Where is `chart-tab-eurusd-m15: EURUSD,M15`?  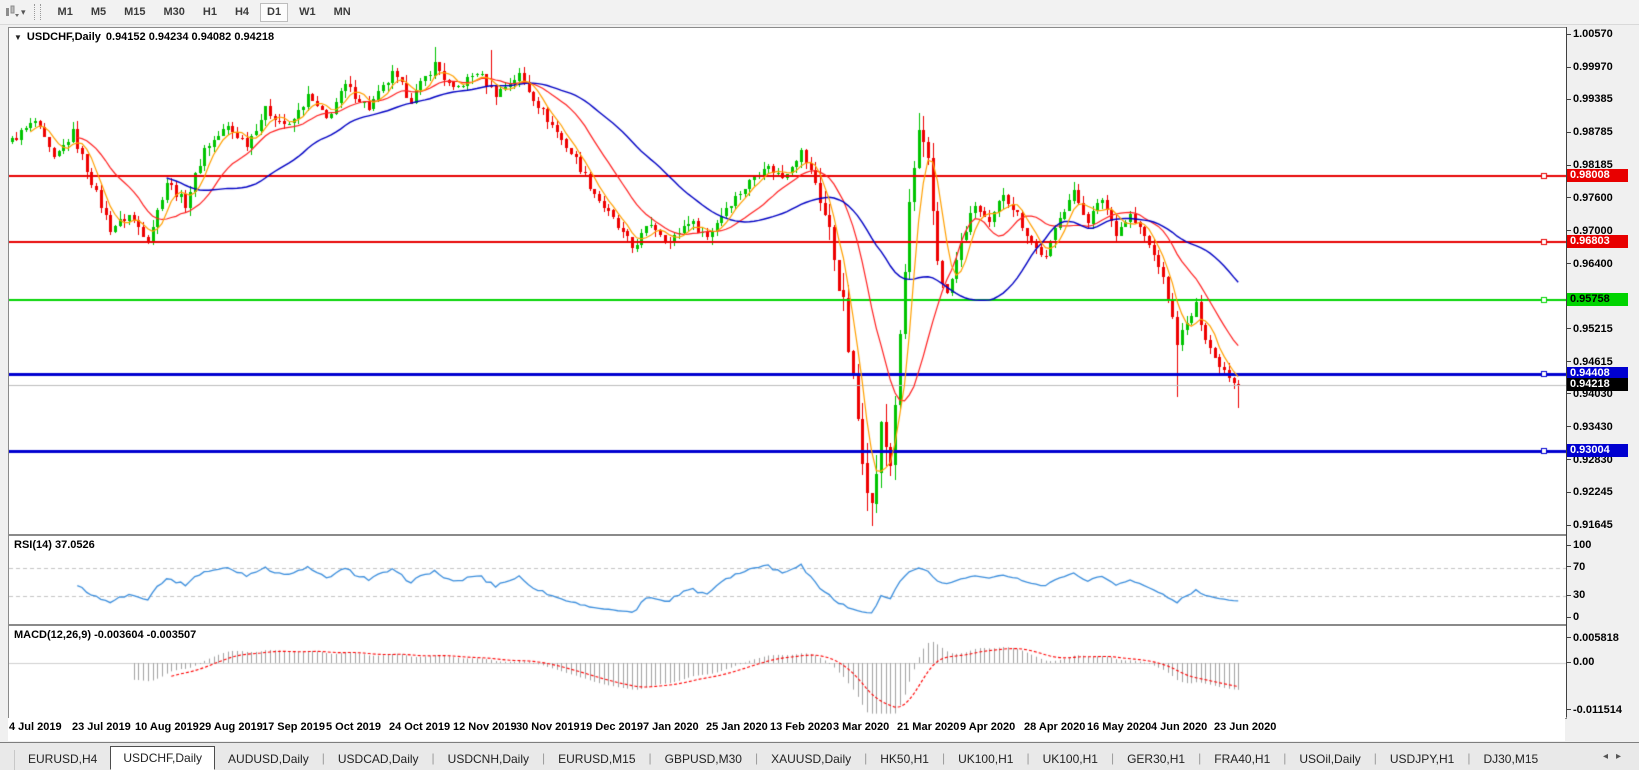
chart-tab-eurusd-m15: EURUSD,M15 is located at coordinates (596, 759).